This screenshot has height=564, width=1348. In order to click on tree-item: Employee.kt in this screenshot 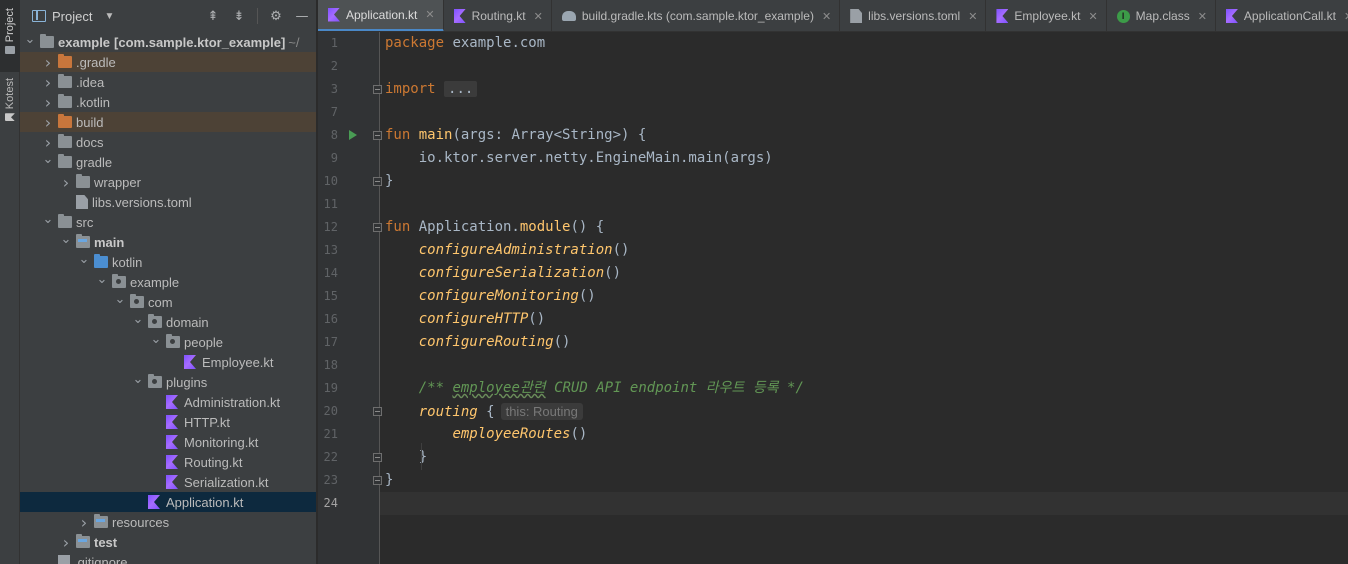, I will do `click(168, 362)`.